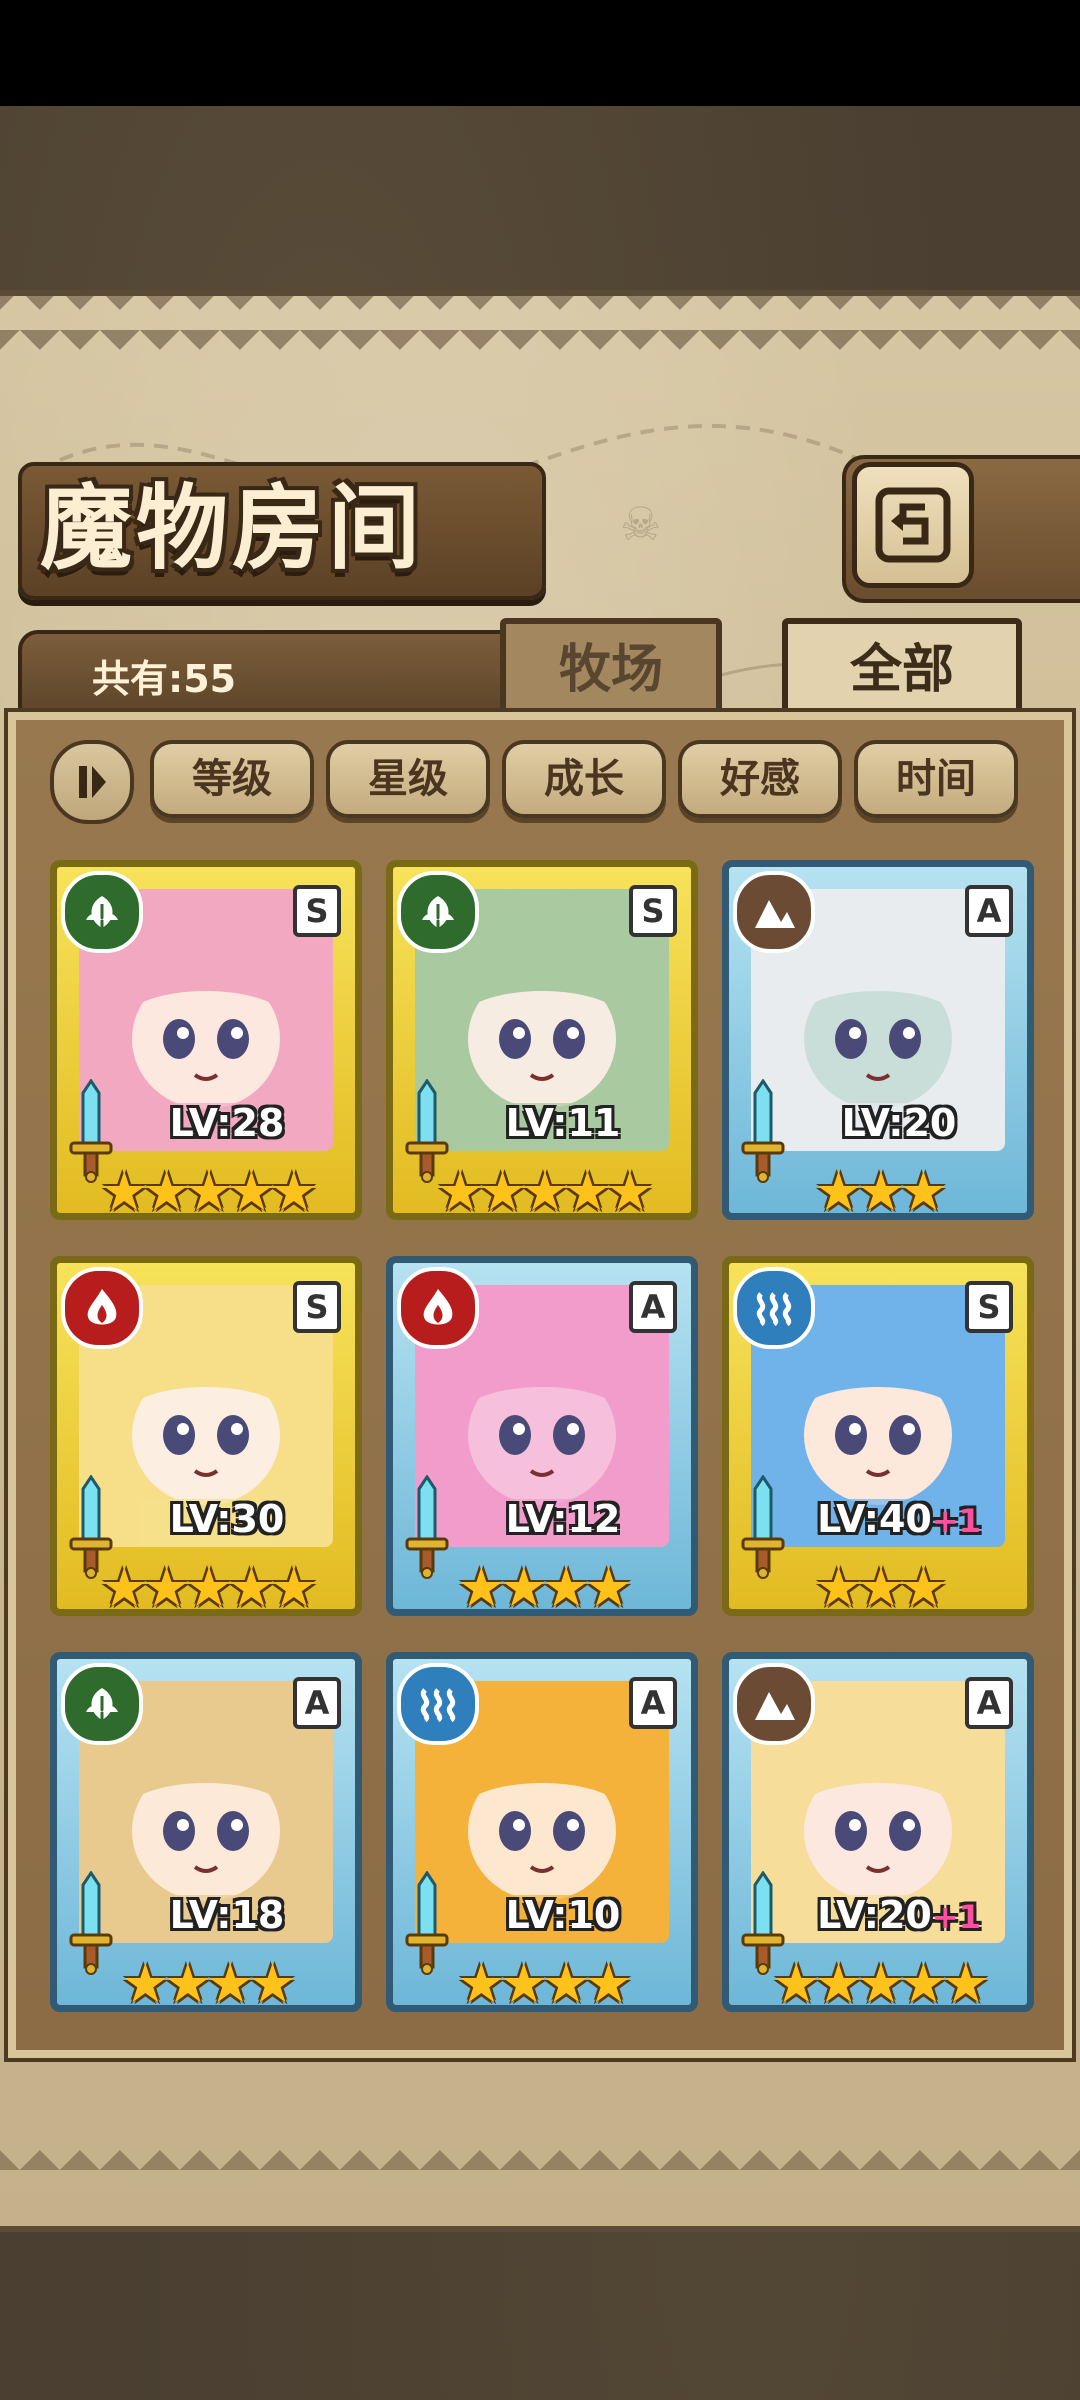 The image size is (1080, 2400). Describe the element at coordinates (164, 679) in the screenshot. I see `monster-count: 共有:55` at that location.